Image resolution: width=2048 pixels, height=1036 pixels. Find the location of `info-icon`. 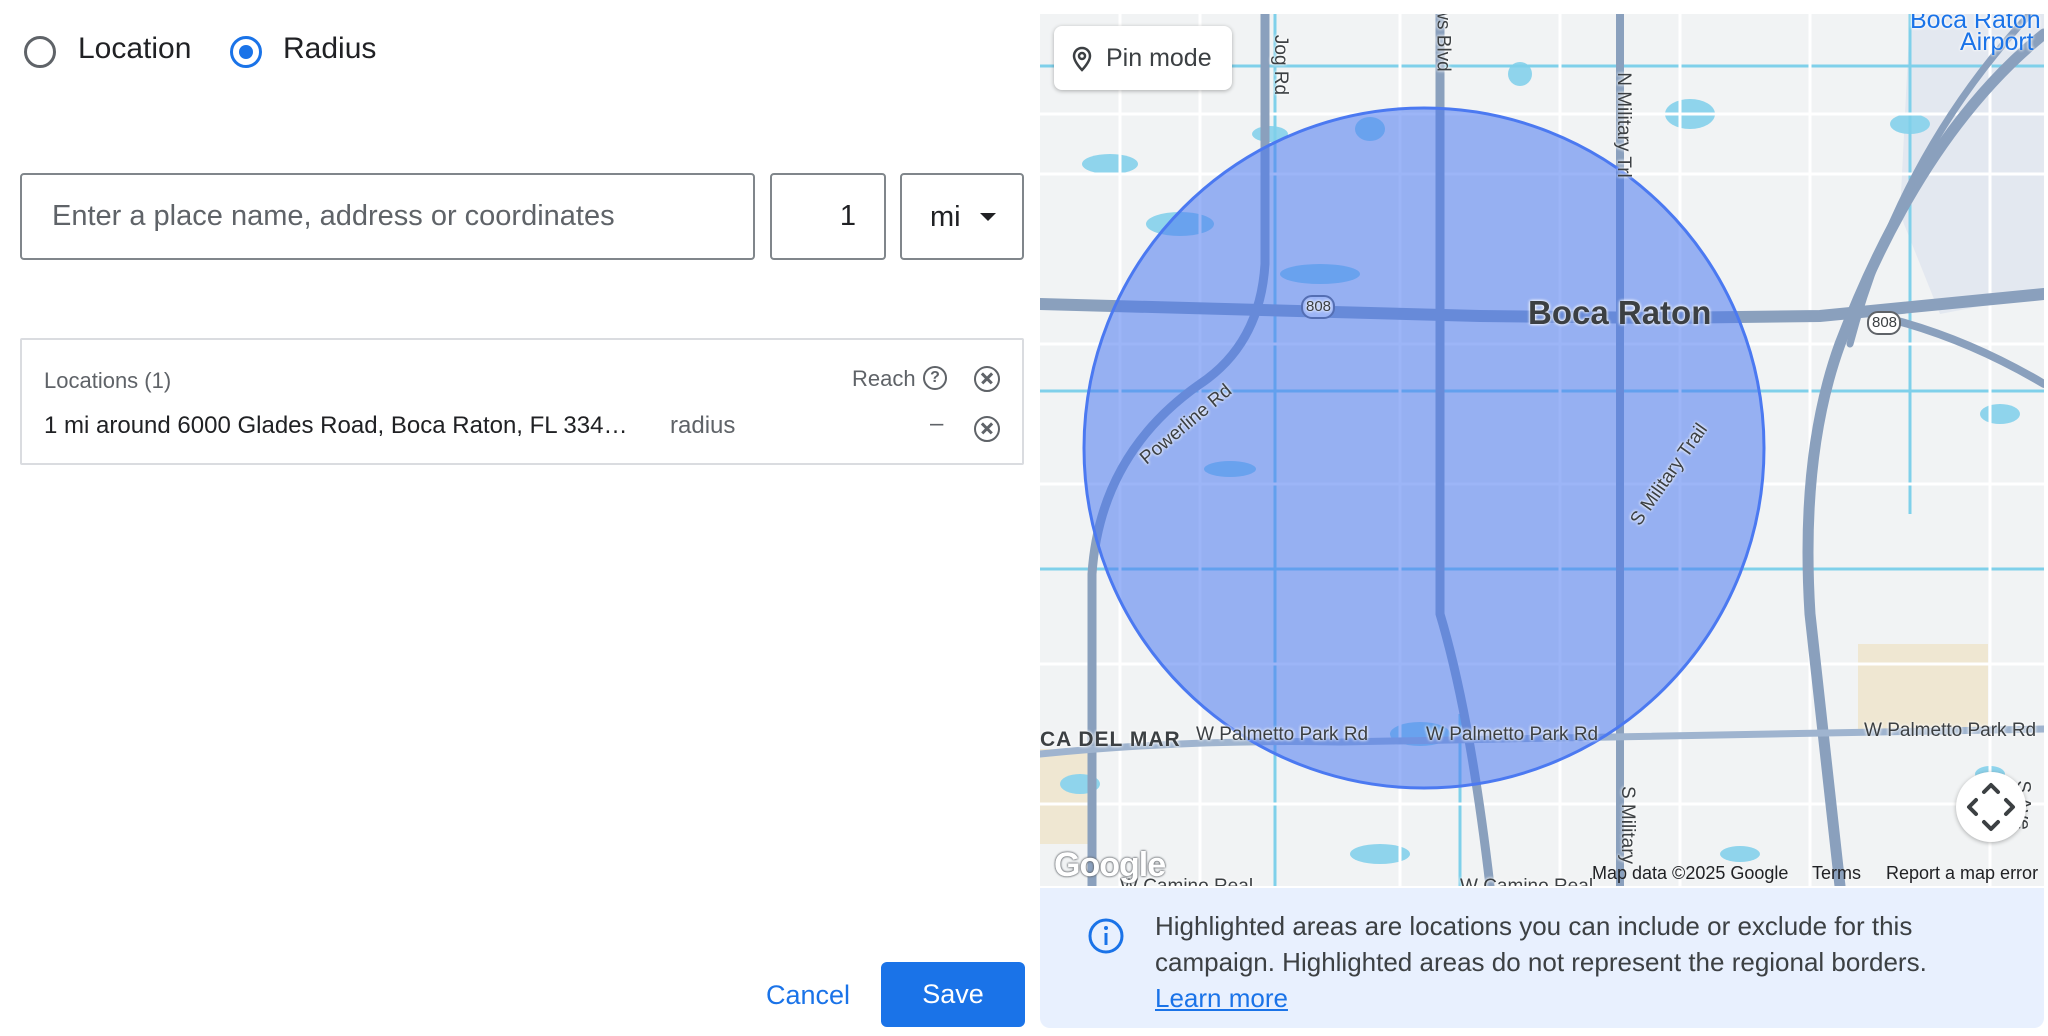

info-icon is located at coordinates (1106, 936).